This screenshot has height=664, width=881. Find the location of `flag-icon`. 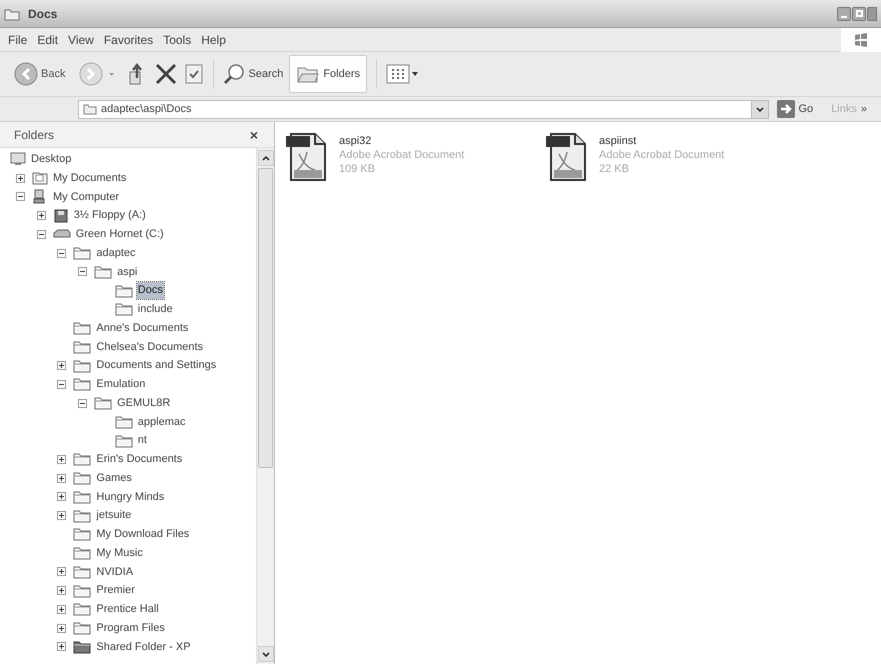

flag-icon is located at coordinates (861, 39).